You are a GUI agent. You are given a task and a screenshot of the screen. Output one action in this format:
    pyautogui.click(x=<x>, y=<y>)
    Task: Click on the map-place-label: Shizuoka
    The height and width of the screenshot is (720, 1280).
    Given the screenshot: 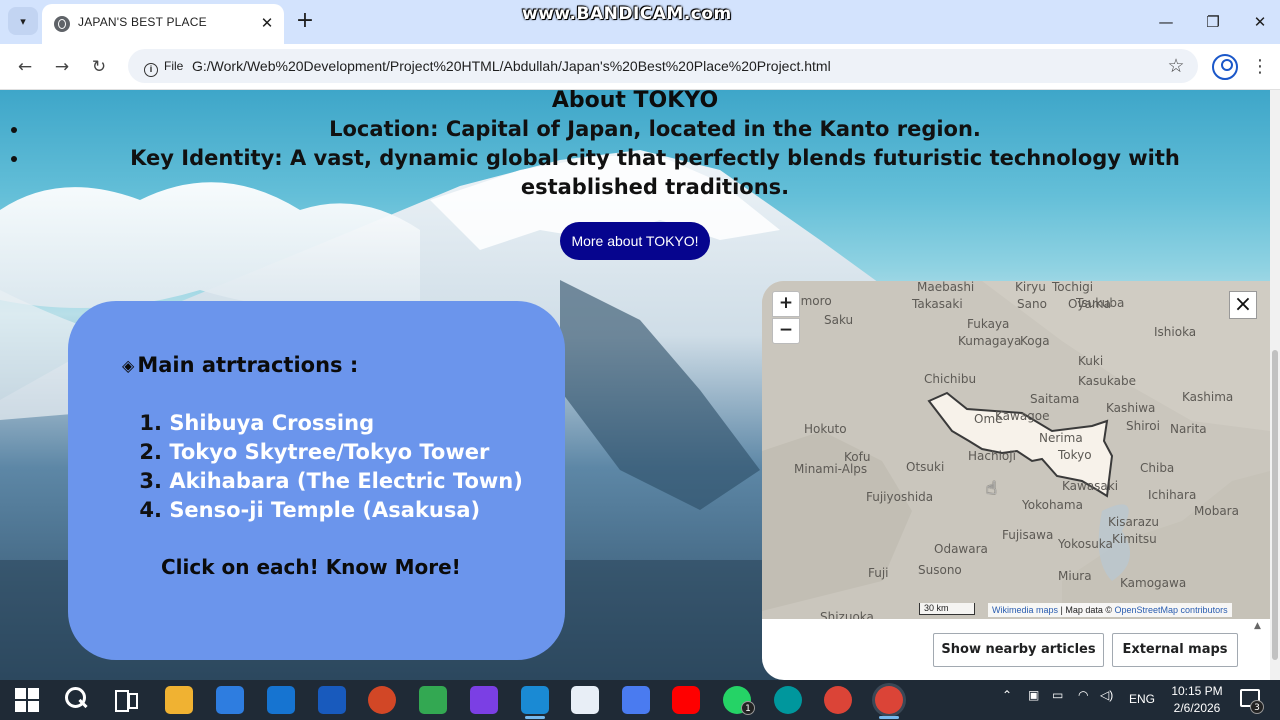 What is the action you would take?
    pyautogui.click(x=847, y=614)
    